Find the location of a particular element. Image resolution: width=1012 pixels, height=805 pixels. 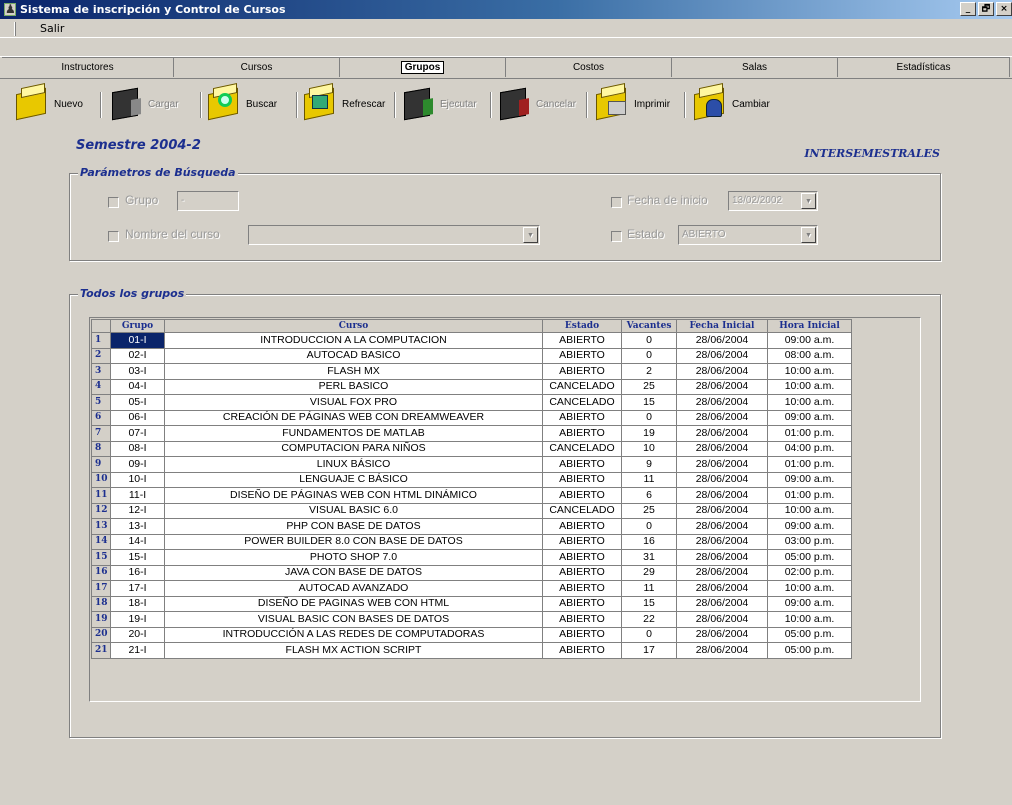

tab-instructores: Instructores is located at coordinates (88, 67).